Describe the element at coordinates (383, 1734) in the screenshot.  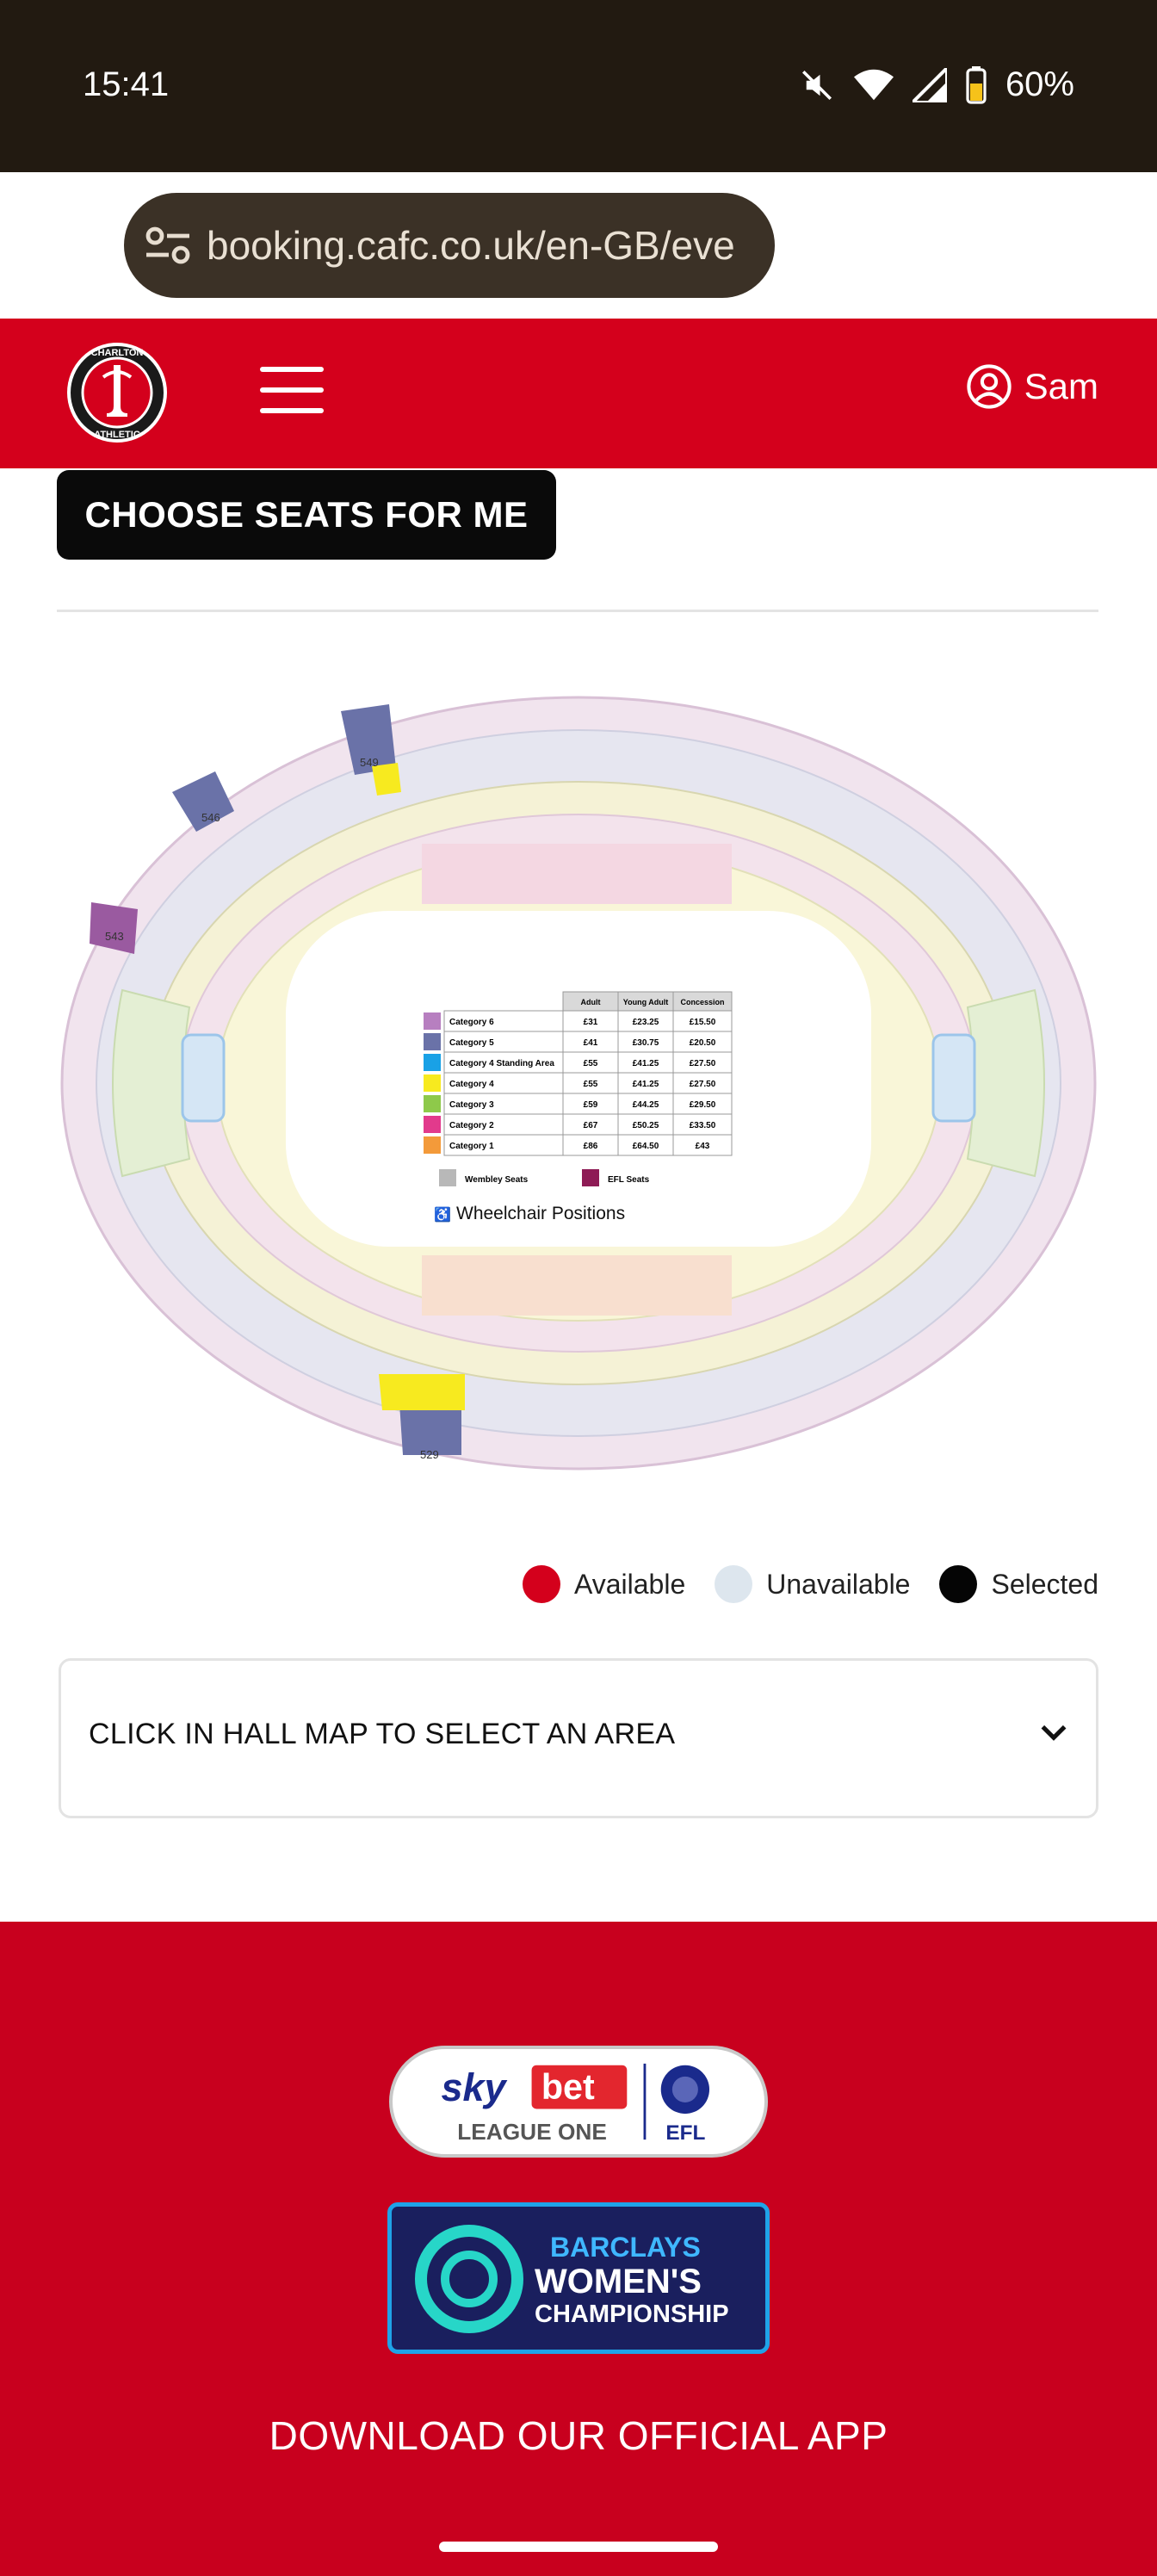
I see `area-select-label: CLICK IN HALL MAP TO SELECT AN AREA` at that location.